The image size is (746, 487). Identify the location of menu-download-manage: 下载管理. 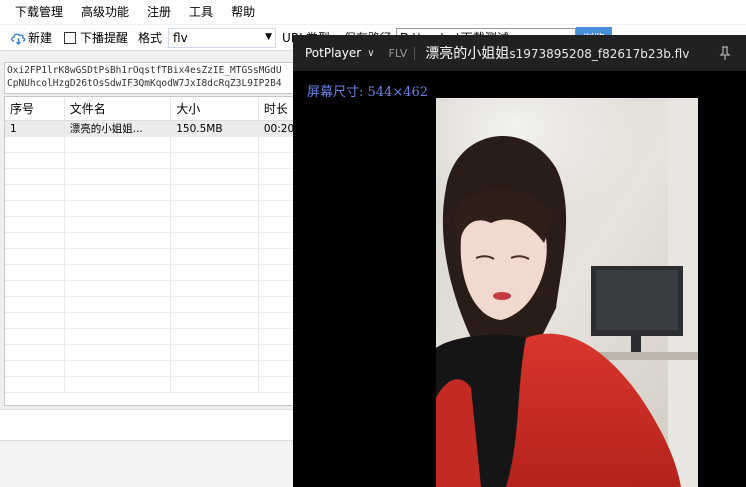
(39, 12).